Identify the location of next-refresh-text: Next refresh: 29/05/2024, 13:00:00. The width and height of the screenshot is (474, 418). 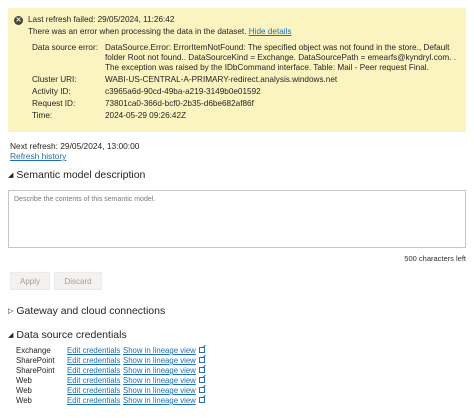
(75, 146).